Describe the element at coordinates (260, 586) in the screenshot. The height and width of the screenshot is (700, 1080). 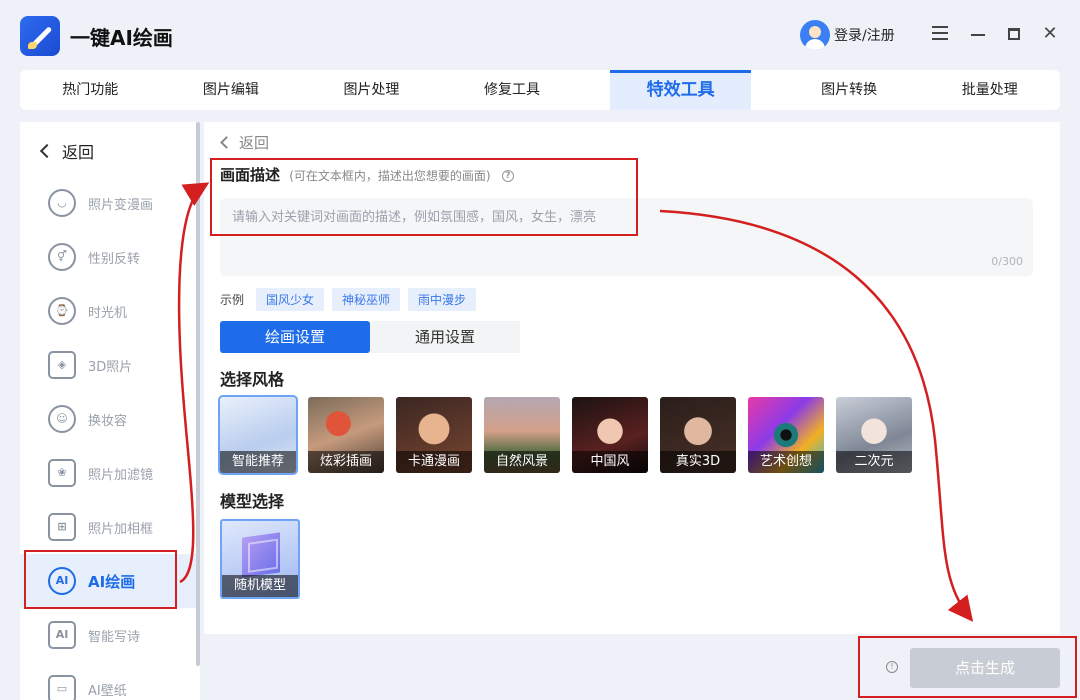
I see `model-name: 随机模型` at that location.